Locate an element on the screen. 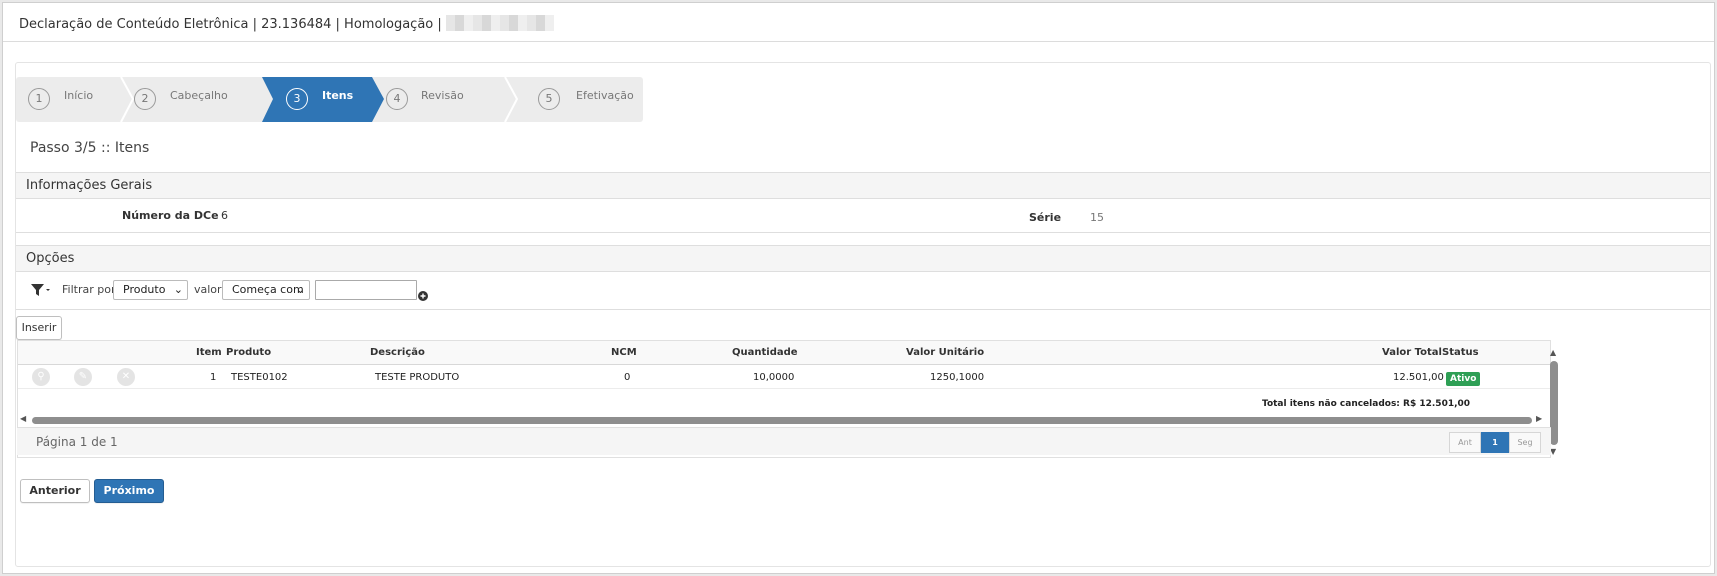 This screenshot has width=1717, height=576. step-label: Início is located at coordinates (79, 95).